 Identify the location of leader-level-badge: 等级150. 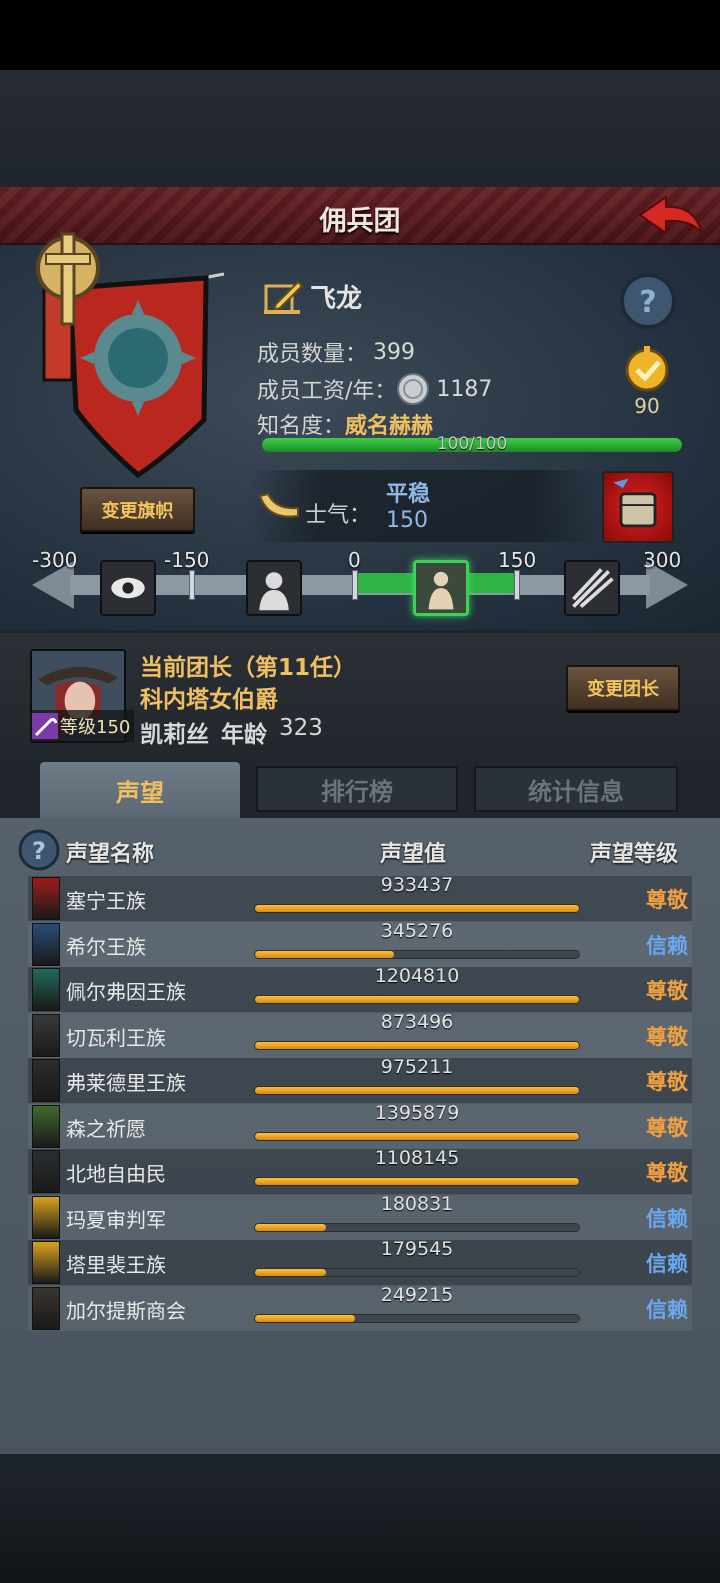
(82, 726).